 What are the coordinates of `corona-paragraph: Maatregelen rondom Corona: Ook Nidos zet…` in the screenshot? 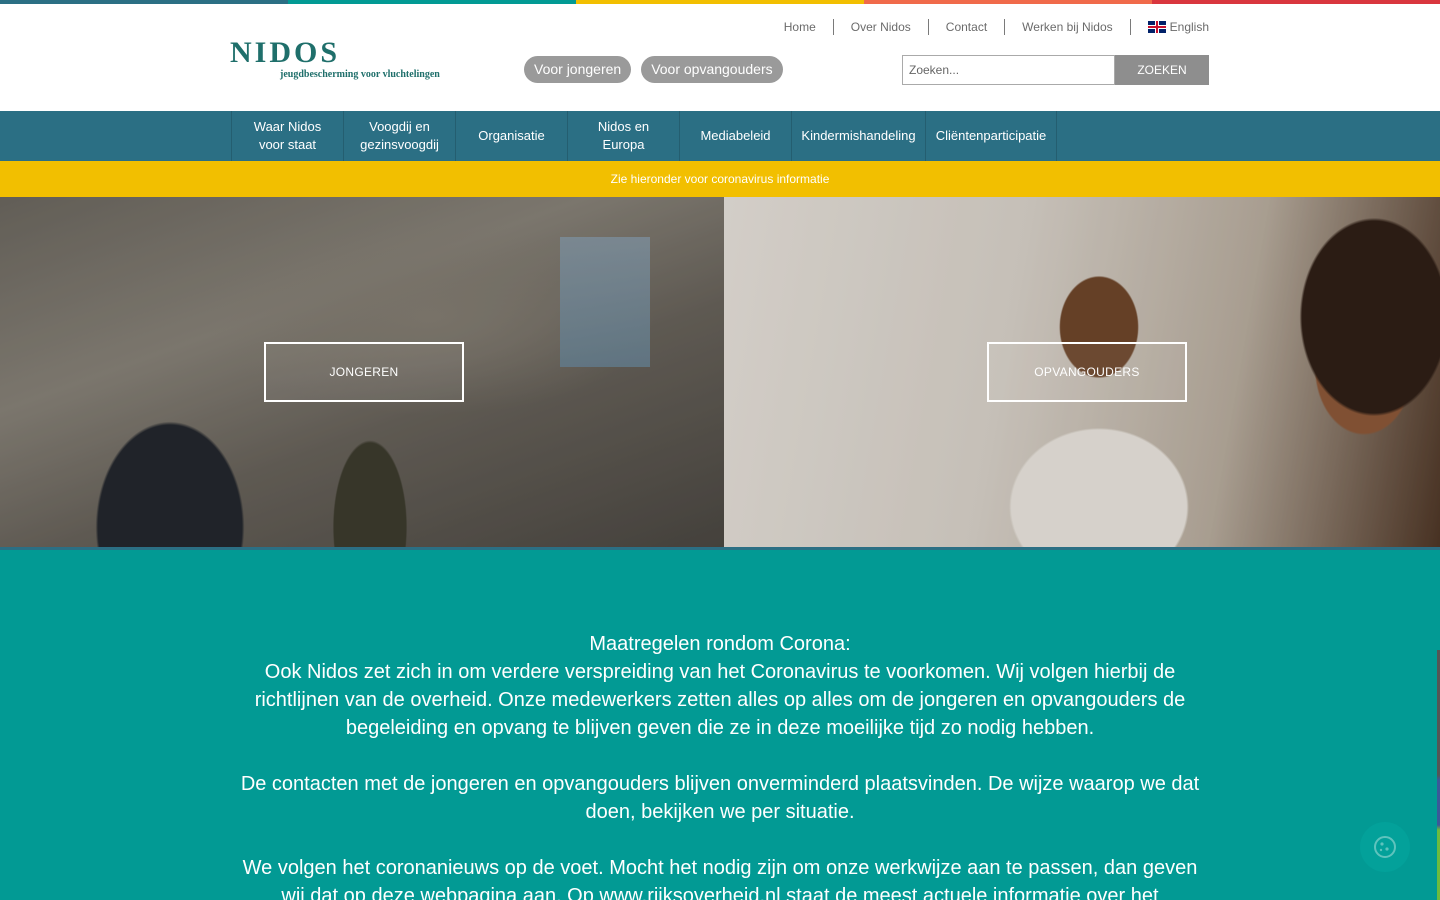 It's located at (720, 686).